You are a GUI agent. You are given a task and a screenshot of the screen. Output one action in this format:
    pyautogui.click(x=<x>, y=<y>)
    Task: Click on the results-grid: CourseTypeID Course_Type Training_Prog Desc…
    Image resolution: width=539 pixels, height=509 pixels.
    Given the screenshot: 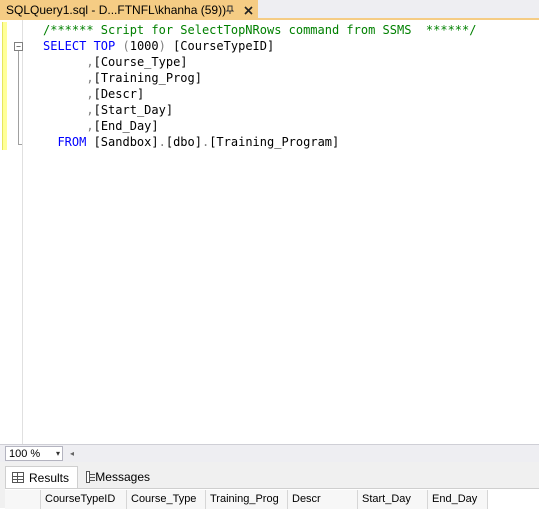 What is the action you would take?
    pyautogui.click(x=272, y=498)
    